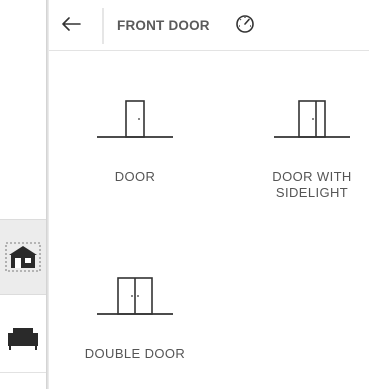  I want to click on sofa-icon, so click(23, 338).